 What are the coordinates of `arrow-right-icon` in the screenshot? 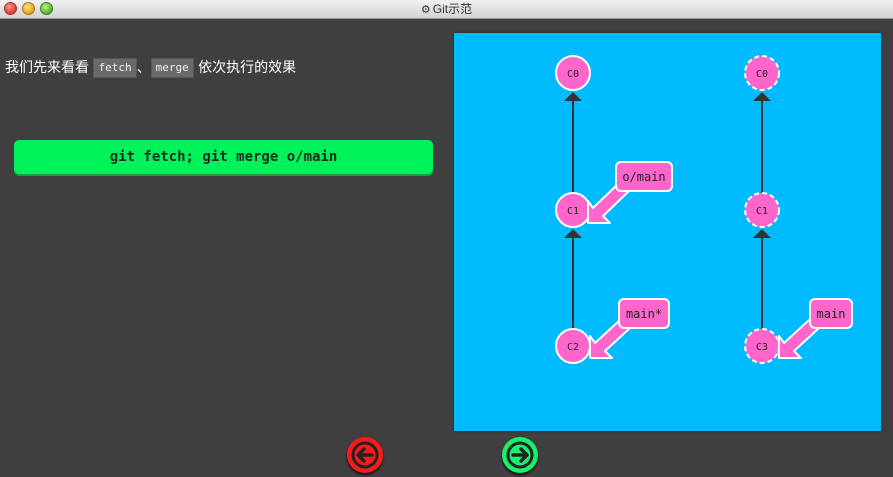 It's located at (520, 455).